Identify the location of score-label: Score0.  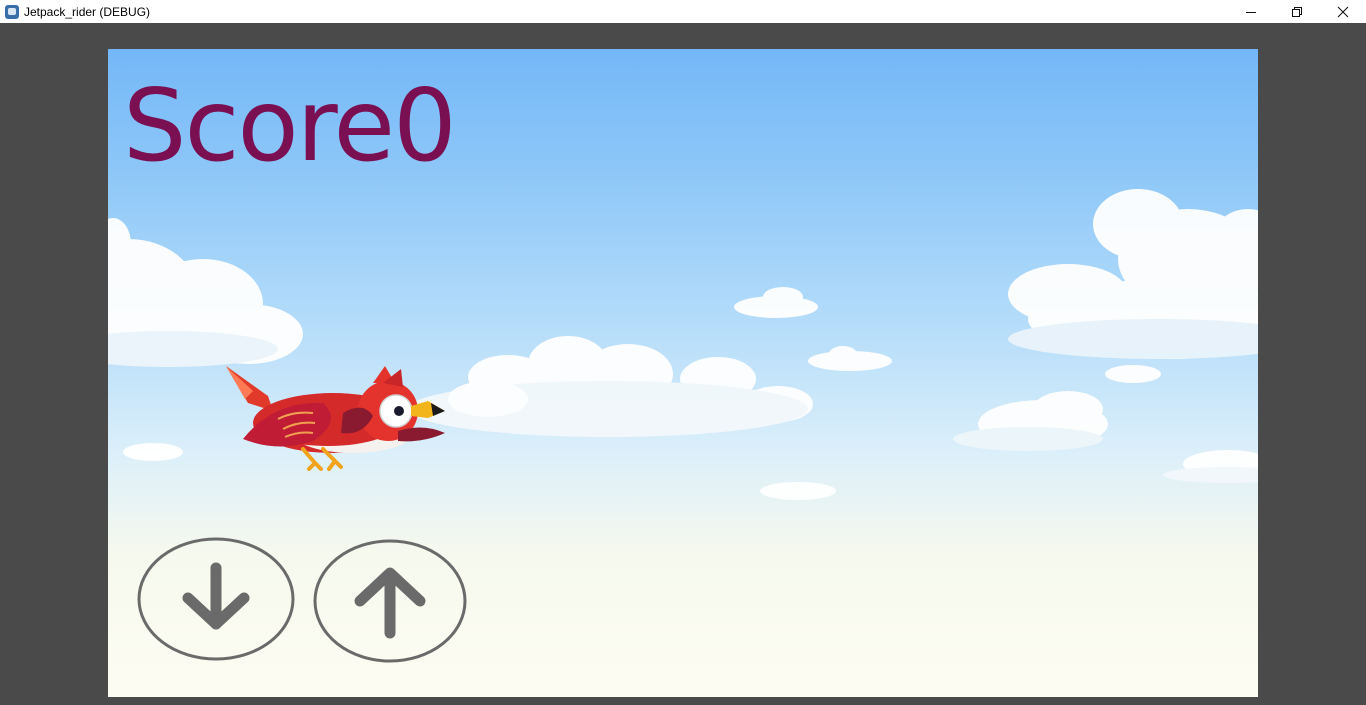
(290, 125).